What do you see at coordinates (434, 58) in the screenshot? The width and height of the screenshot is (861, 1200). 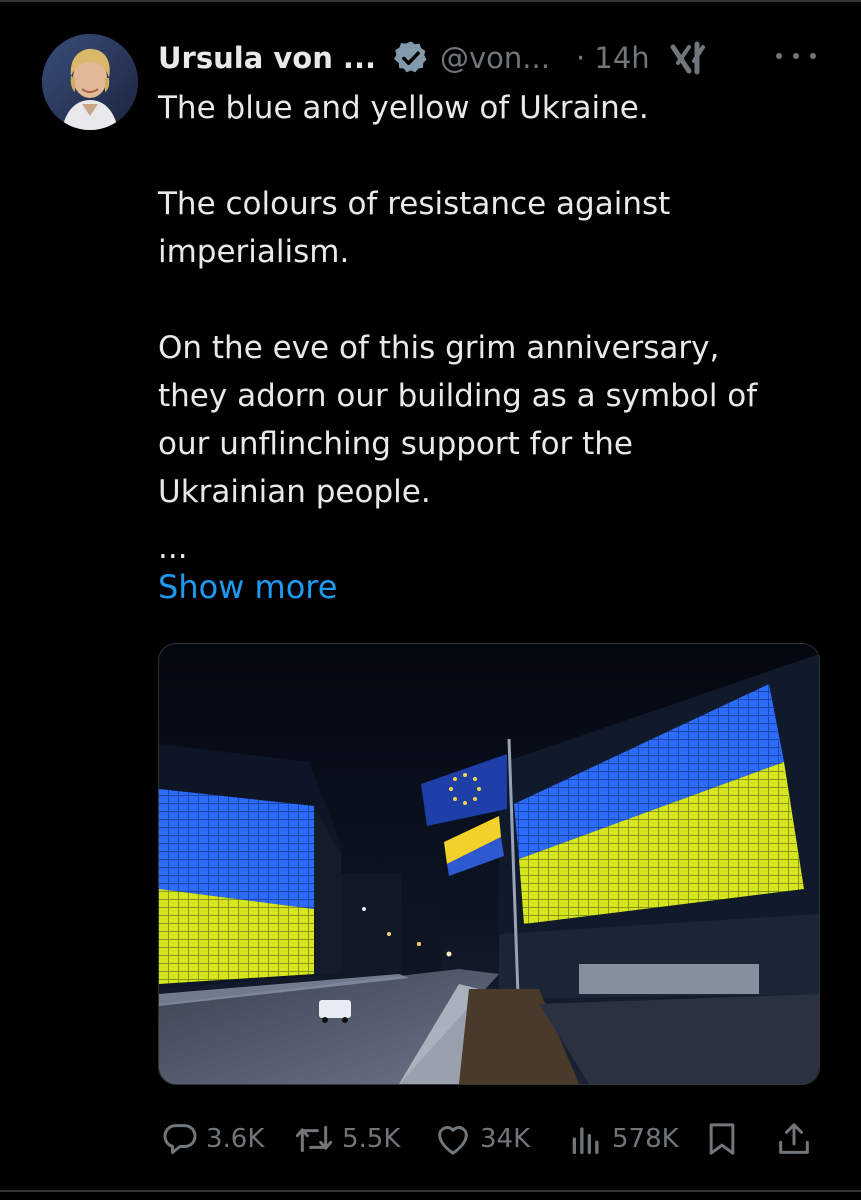 I see `tweet-header: Ursula von ... @von... · 14h` at bounding box center [434, 58].